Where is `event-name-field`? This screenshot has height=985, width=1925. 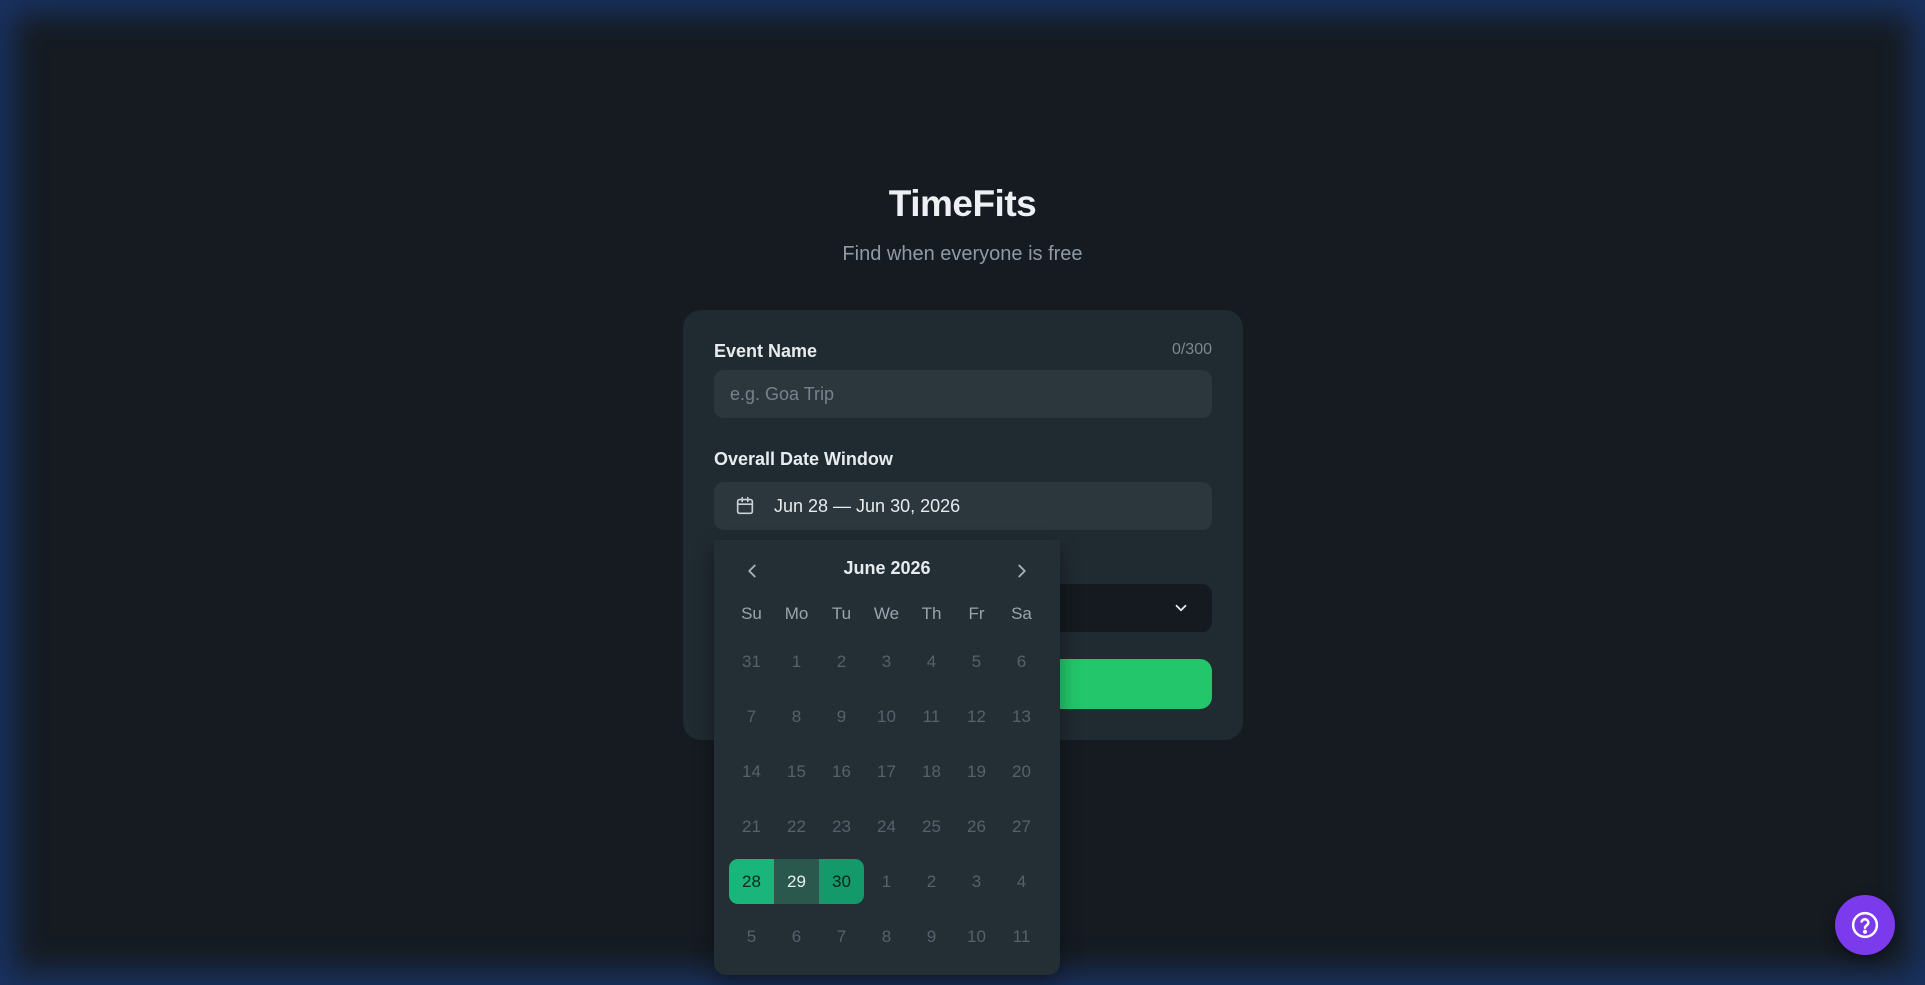
event-name-field is located at coordinates (963, 394).